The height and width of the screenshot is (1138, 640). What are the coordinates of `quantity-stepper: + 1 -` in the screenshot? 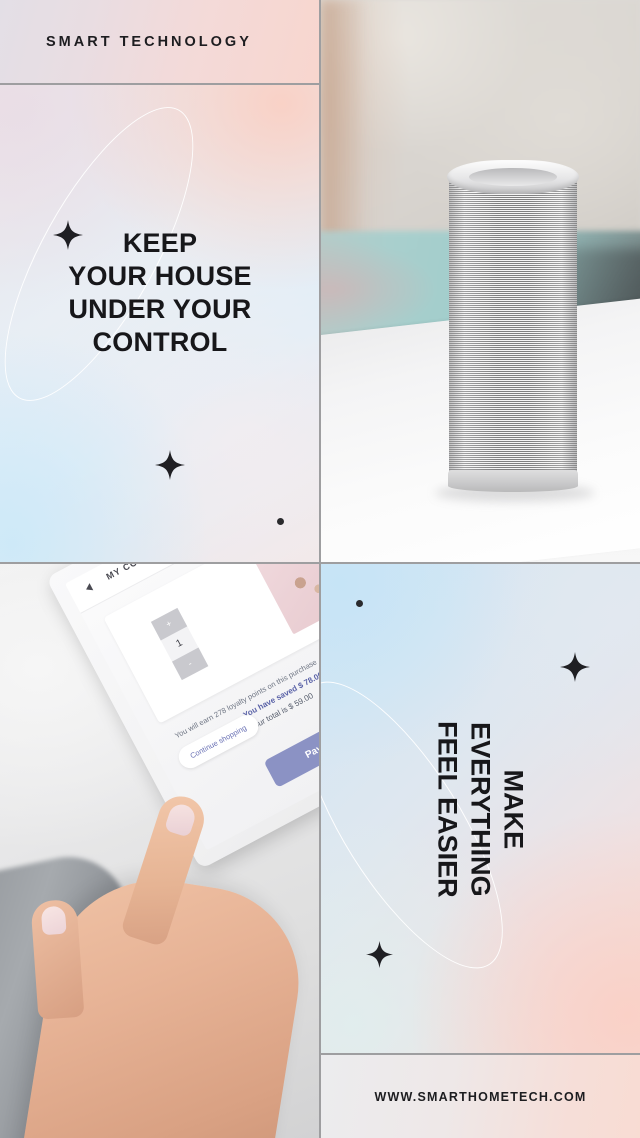 It's located at (179, 644).